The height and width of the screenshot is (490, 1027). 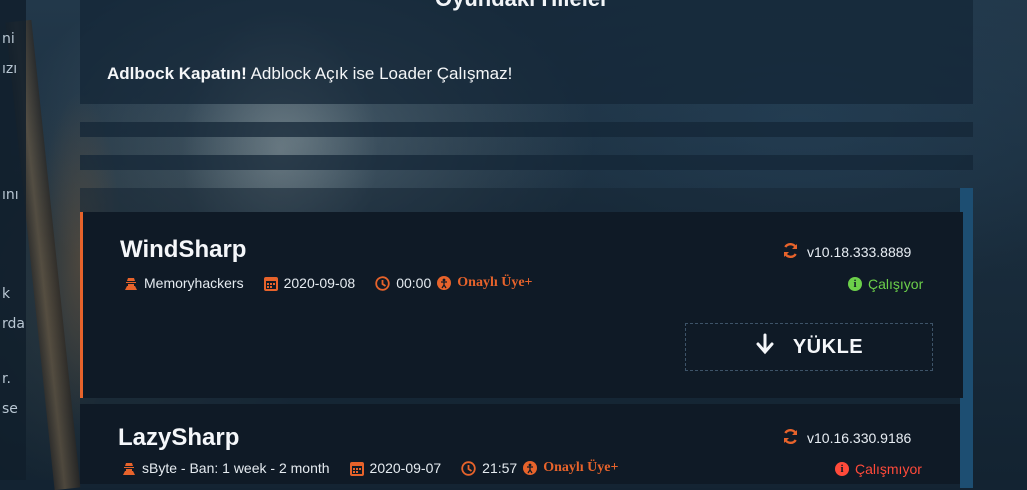 What do you see at coordinates (236, 468) in the screenshot?
I see `cheat-author: sByte - Ban: 1 week - 2 month` at bounding box center [236, 468].